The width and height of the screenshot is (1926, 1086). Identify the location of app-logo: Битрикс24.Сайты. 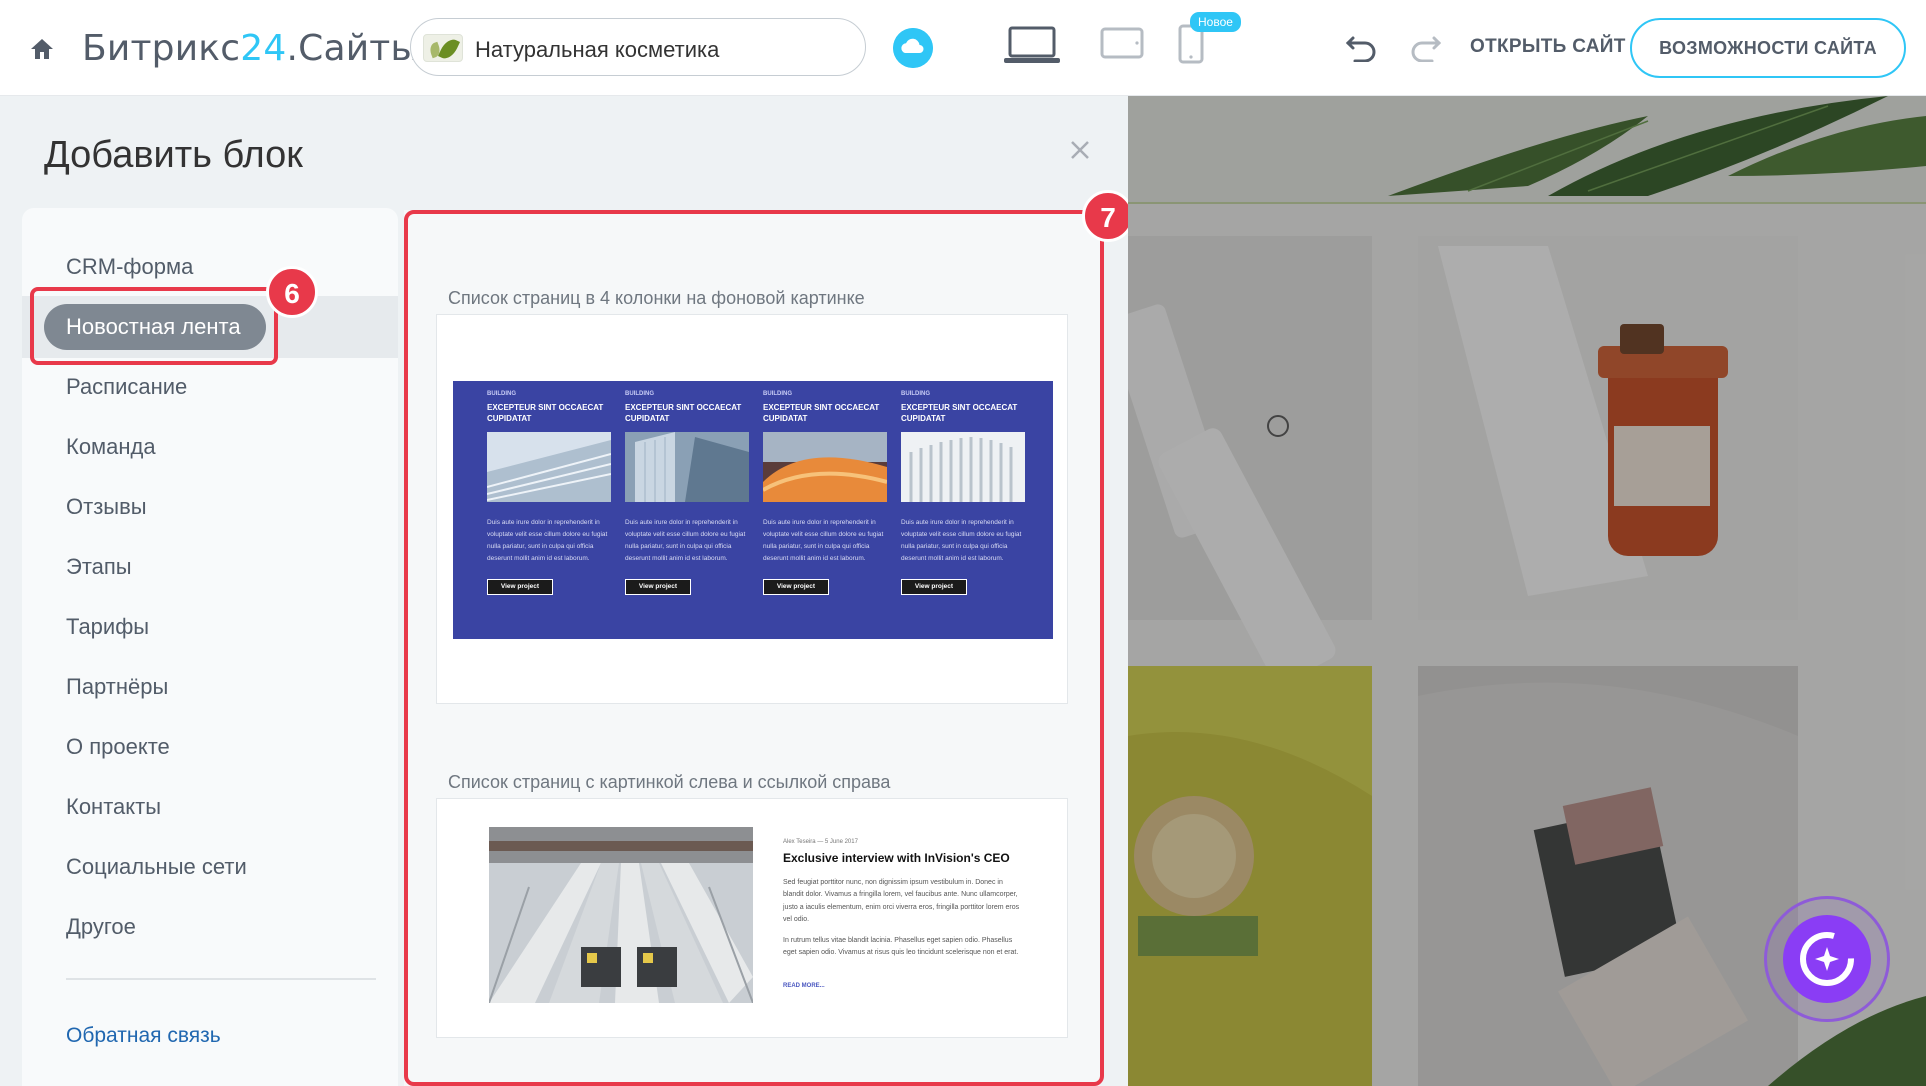
(250, 48).